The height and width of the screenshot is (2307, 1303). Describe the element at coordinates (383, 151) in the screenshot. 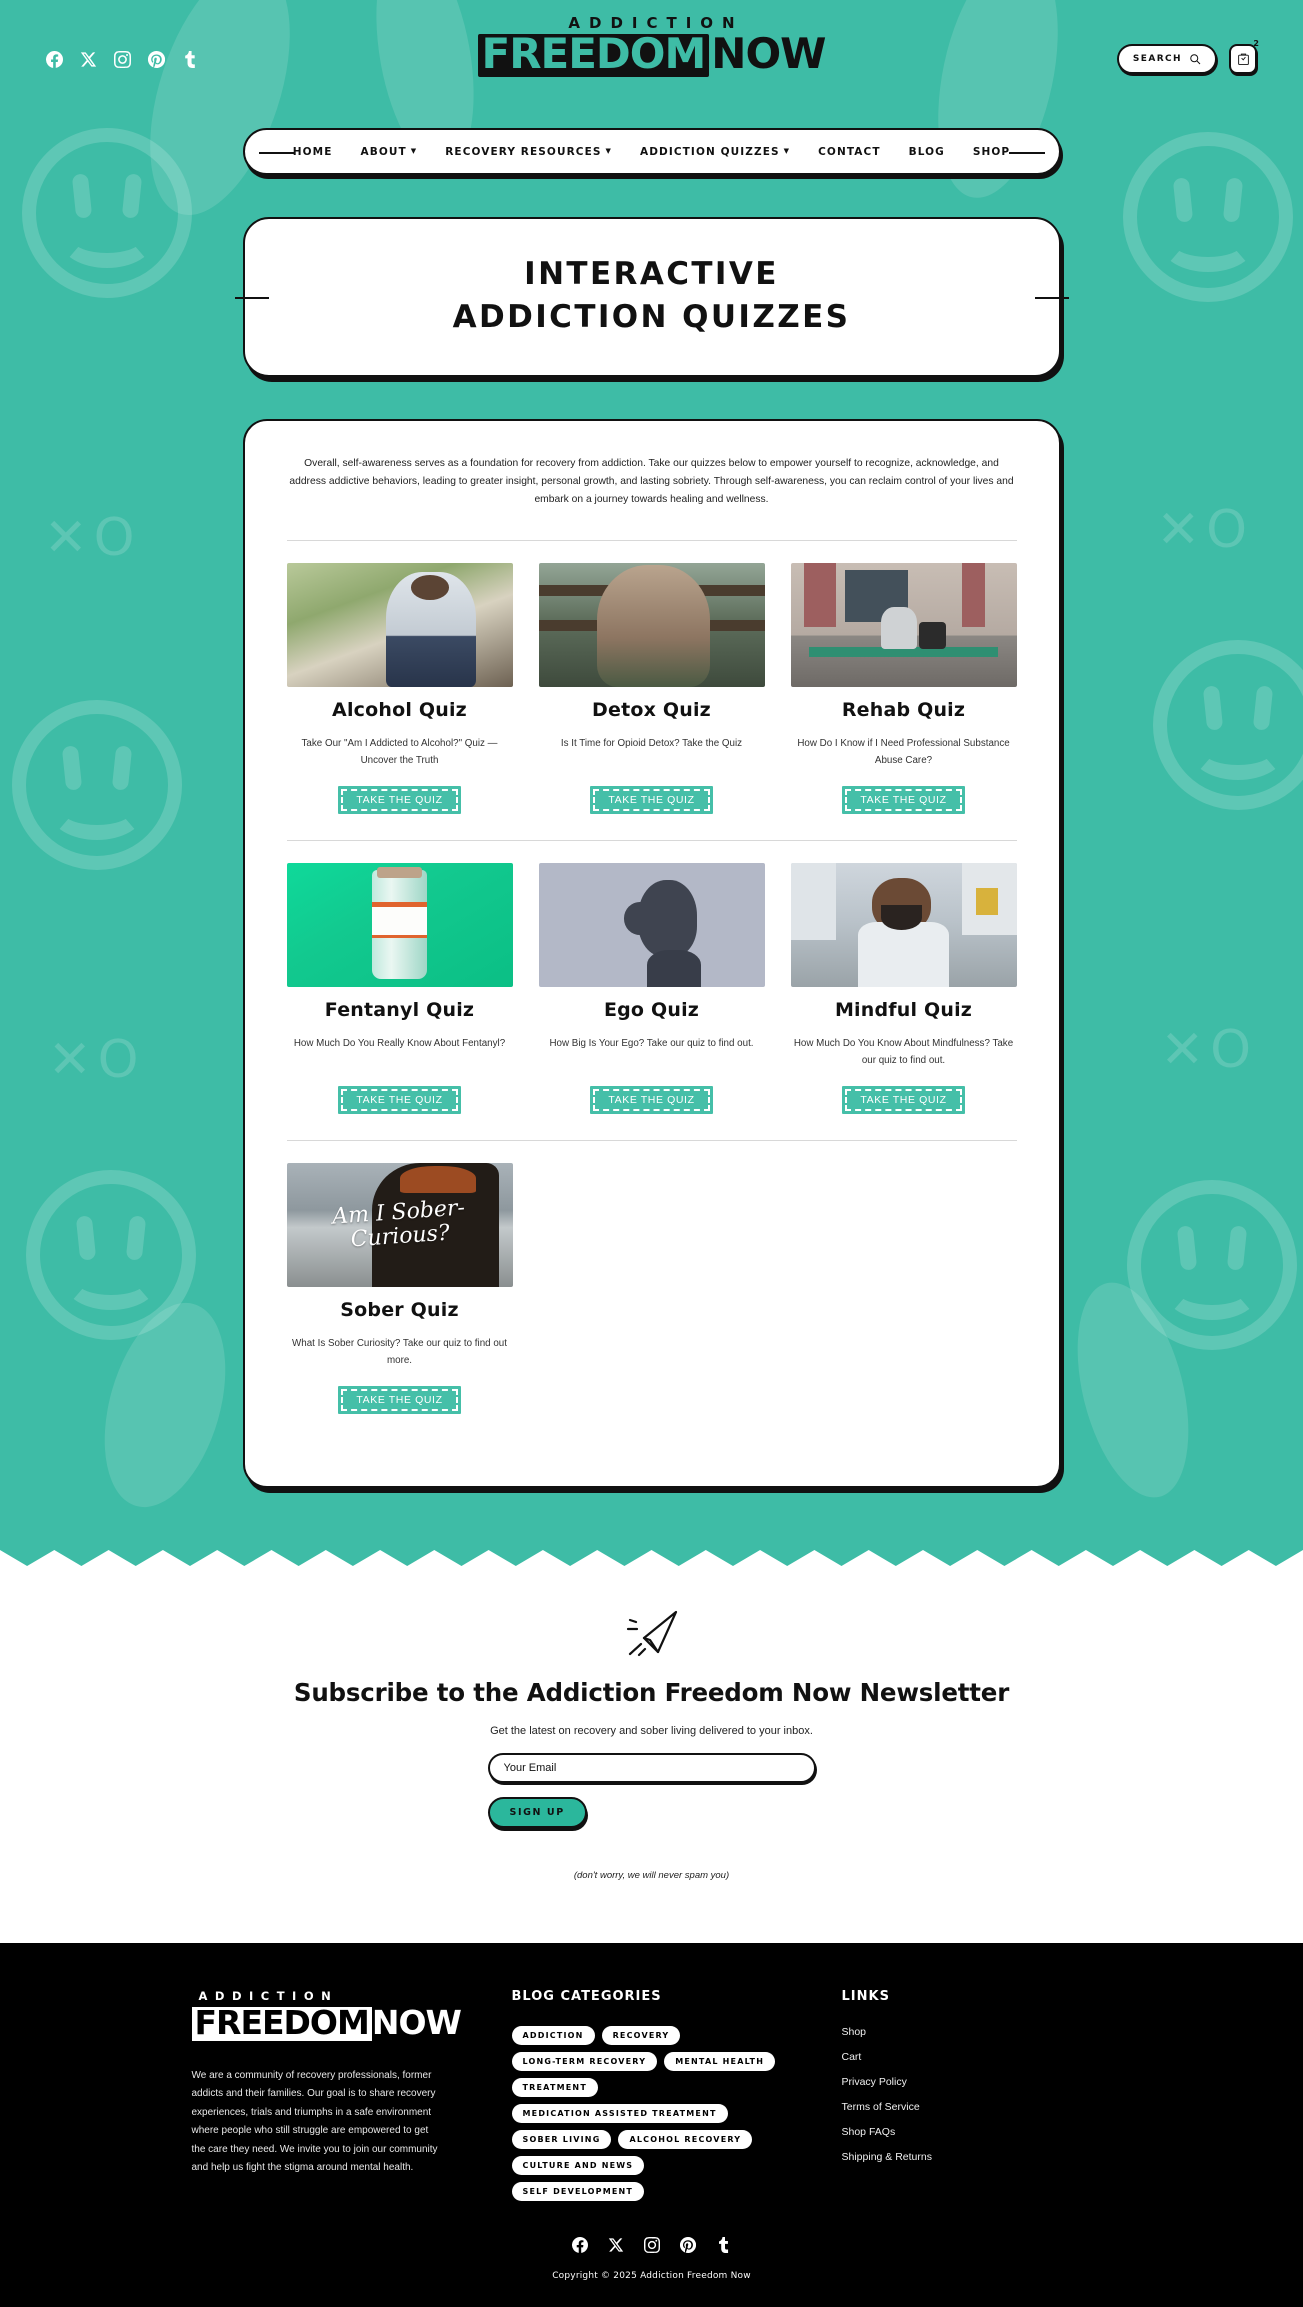

I see `nav-label: ABOUT` at that location.